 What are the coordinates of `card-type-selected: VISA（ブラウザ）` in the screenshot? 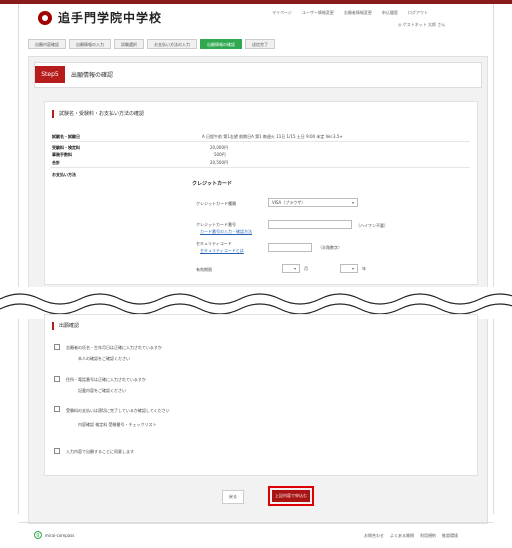 It's located at (289, 202).